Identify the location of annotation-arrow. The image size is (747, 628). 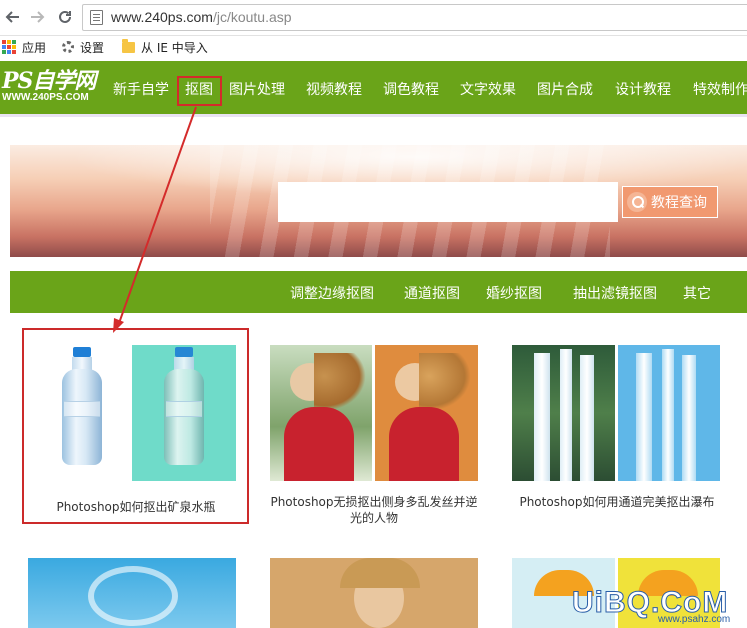
(155, 219).